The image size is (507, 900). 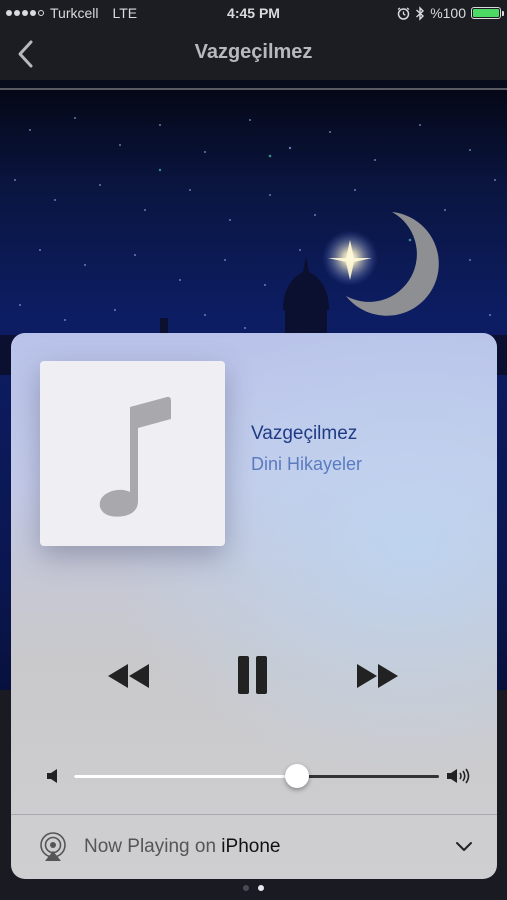 What do you see at coordinates (377, 676) in the screenshot?
I see `fast-forward-icon` at bounding box center [377, 676].